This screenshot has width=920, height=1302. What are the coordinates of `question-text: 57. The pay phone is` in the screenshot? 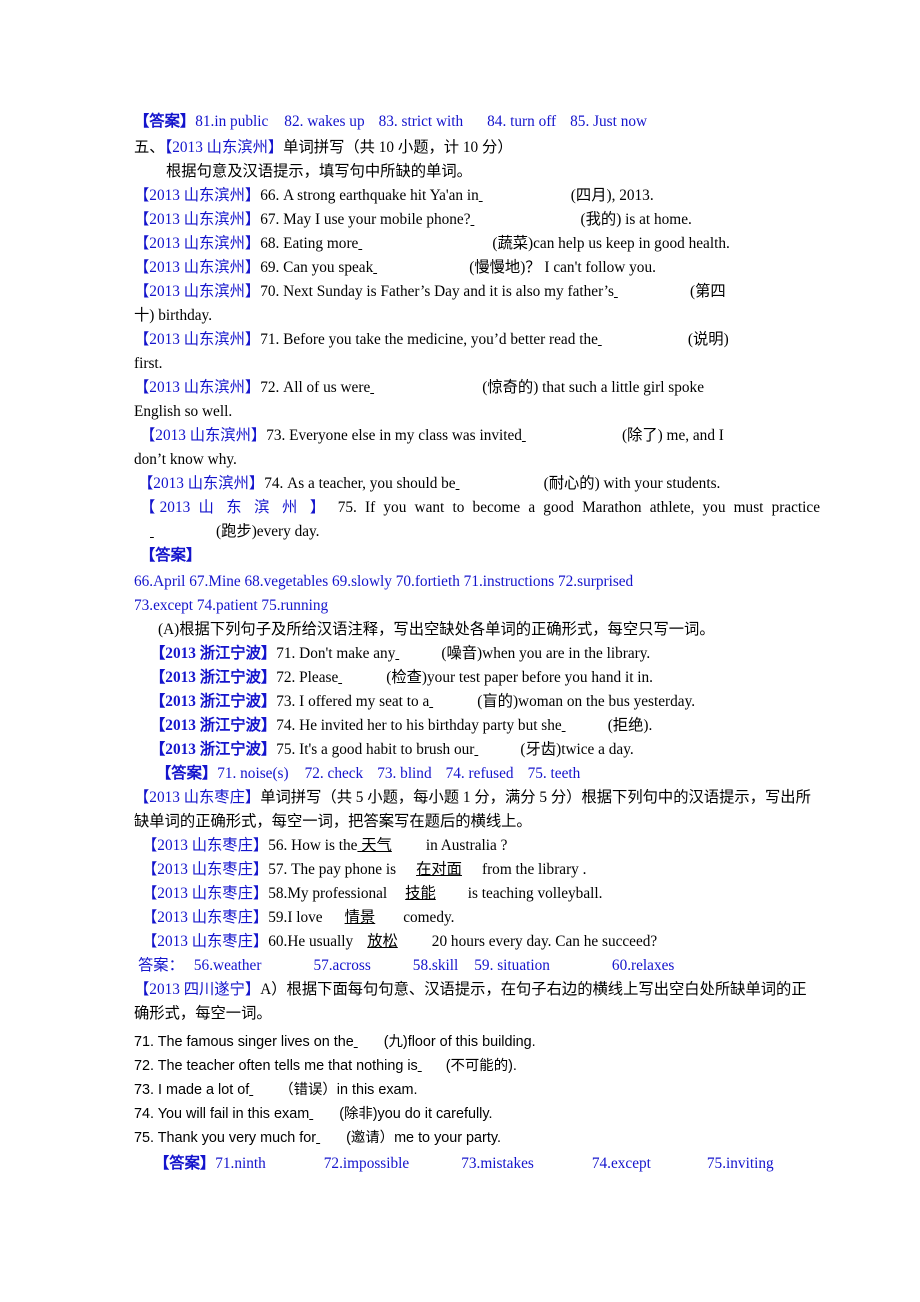 It's located at (332, 869).